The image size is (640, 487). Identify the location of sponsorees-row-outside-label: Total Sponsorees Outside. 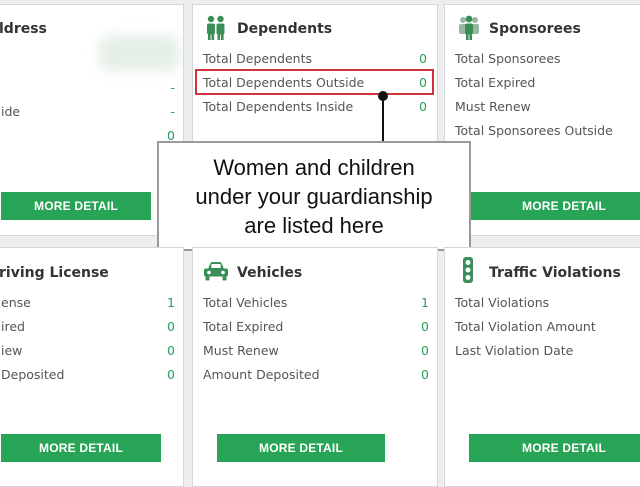
(534, 130).